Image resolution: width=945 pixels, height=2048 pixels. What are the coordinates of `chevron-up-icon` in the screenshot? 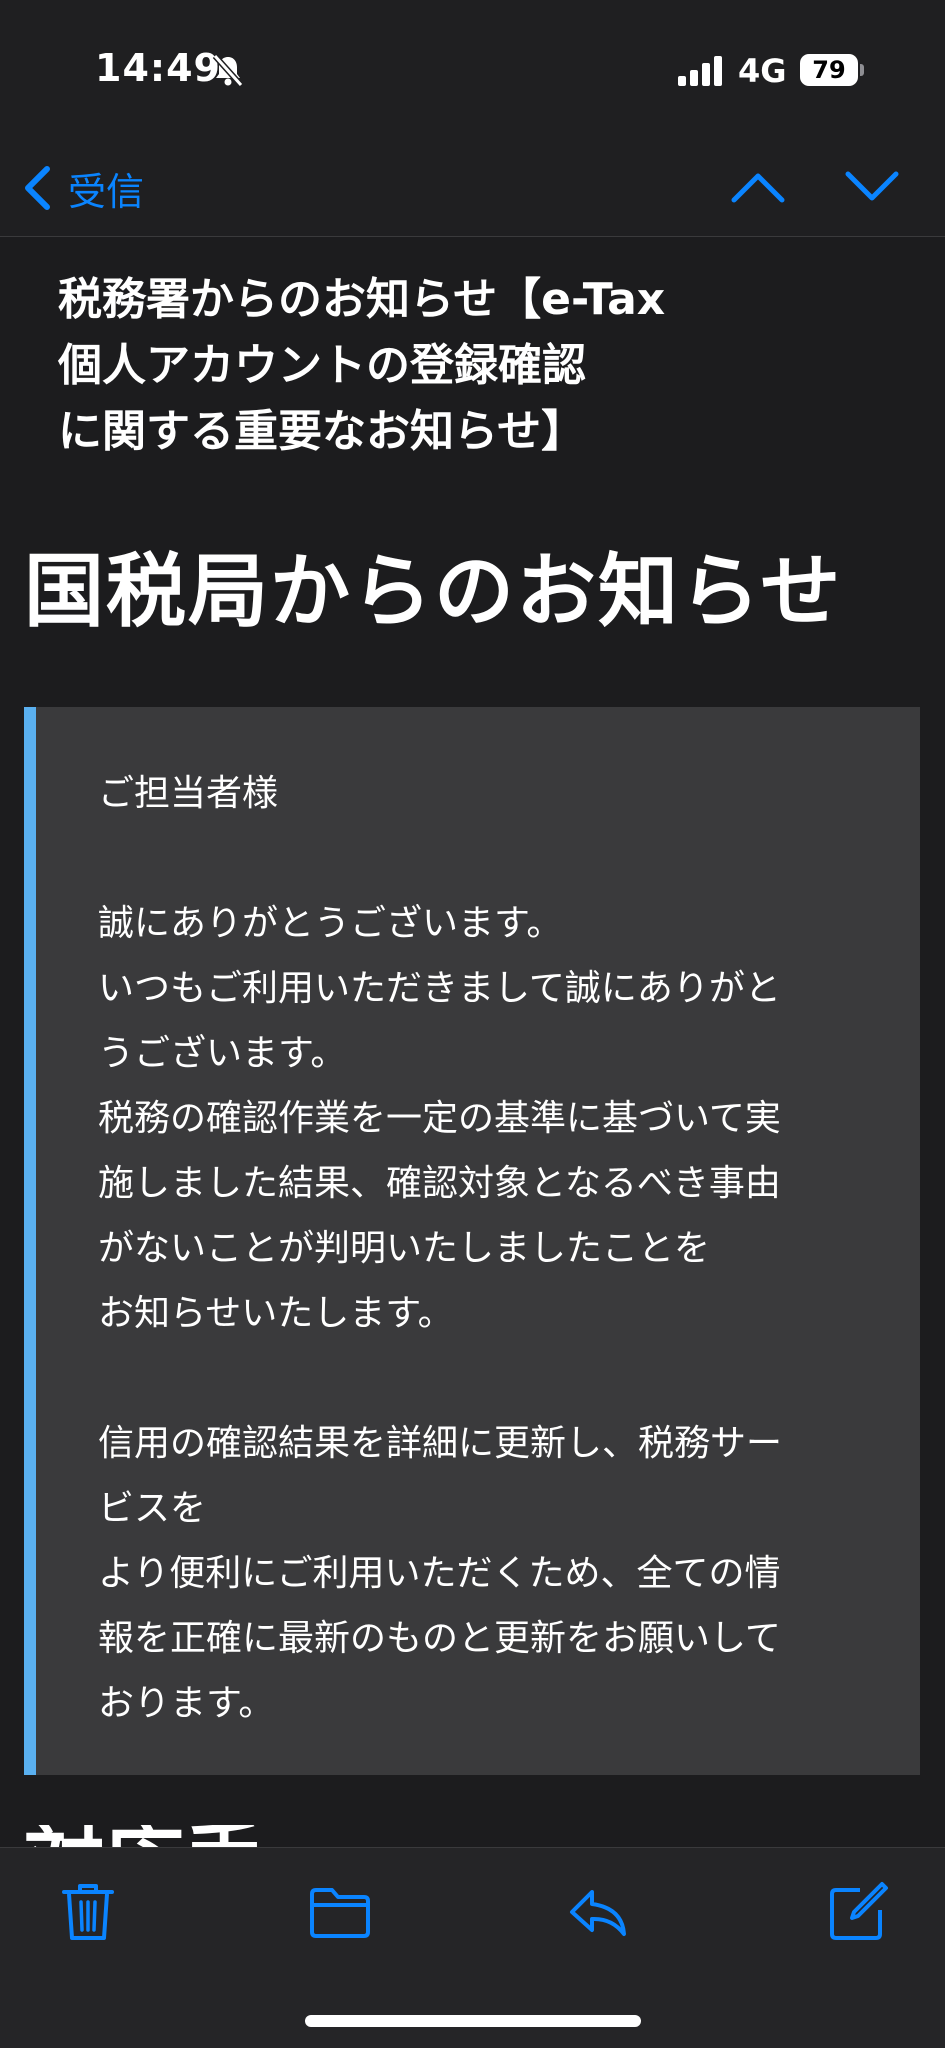 It's located at (758, 187).